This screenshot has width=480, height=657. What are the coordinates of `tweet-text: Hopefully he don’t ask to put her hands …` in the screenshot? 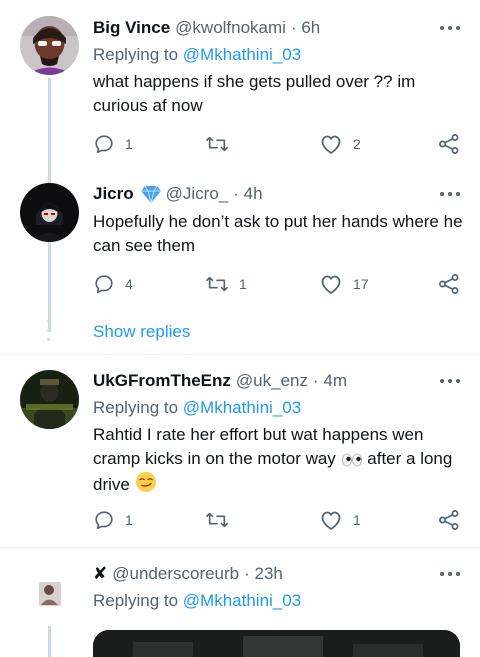 It's located at (278, 233).